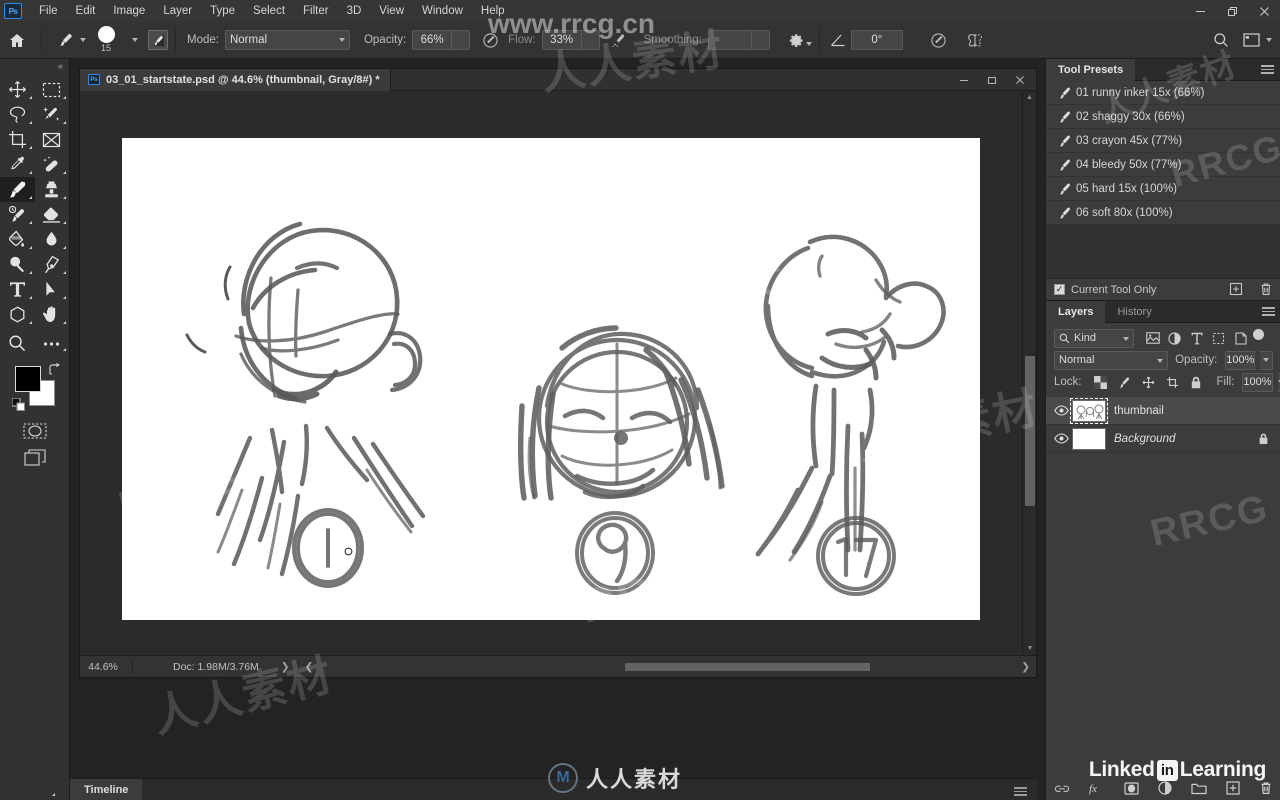 The height and width of the screenshot is (800, 1280). I want to click on menu-help: Help, so click(493, 11).